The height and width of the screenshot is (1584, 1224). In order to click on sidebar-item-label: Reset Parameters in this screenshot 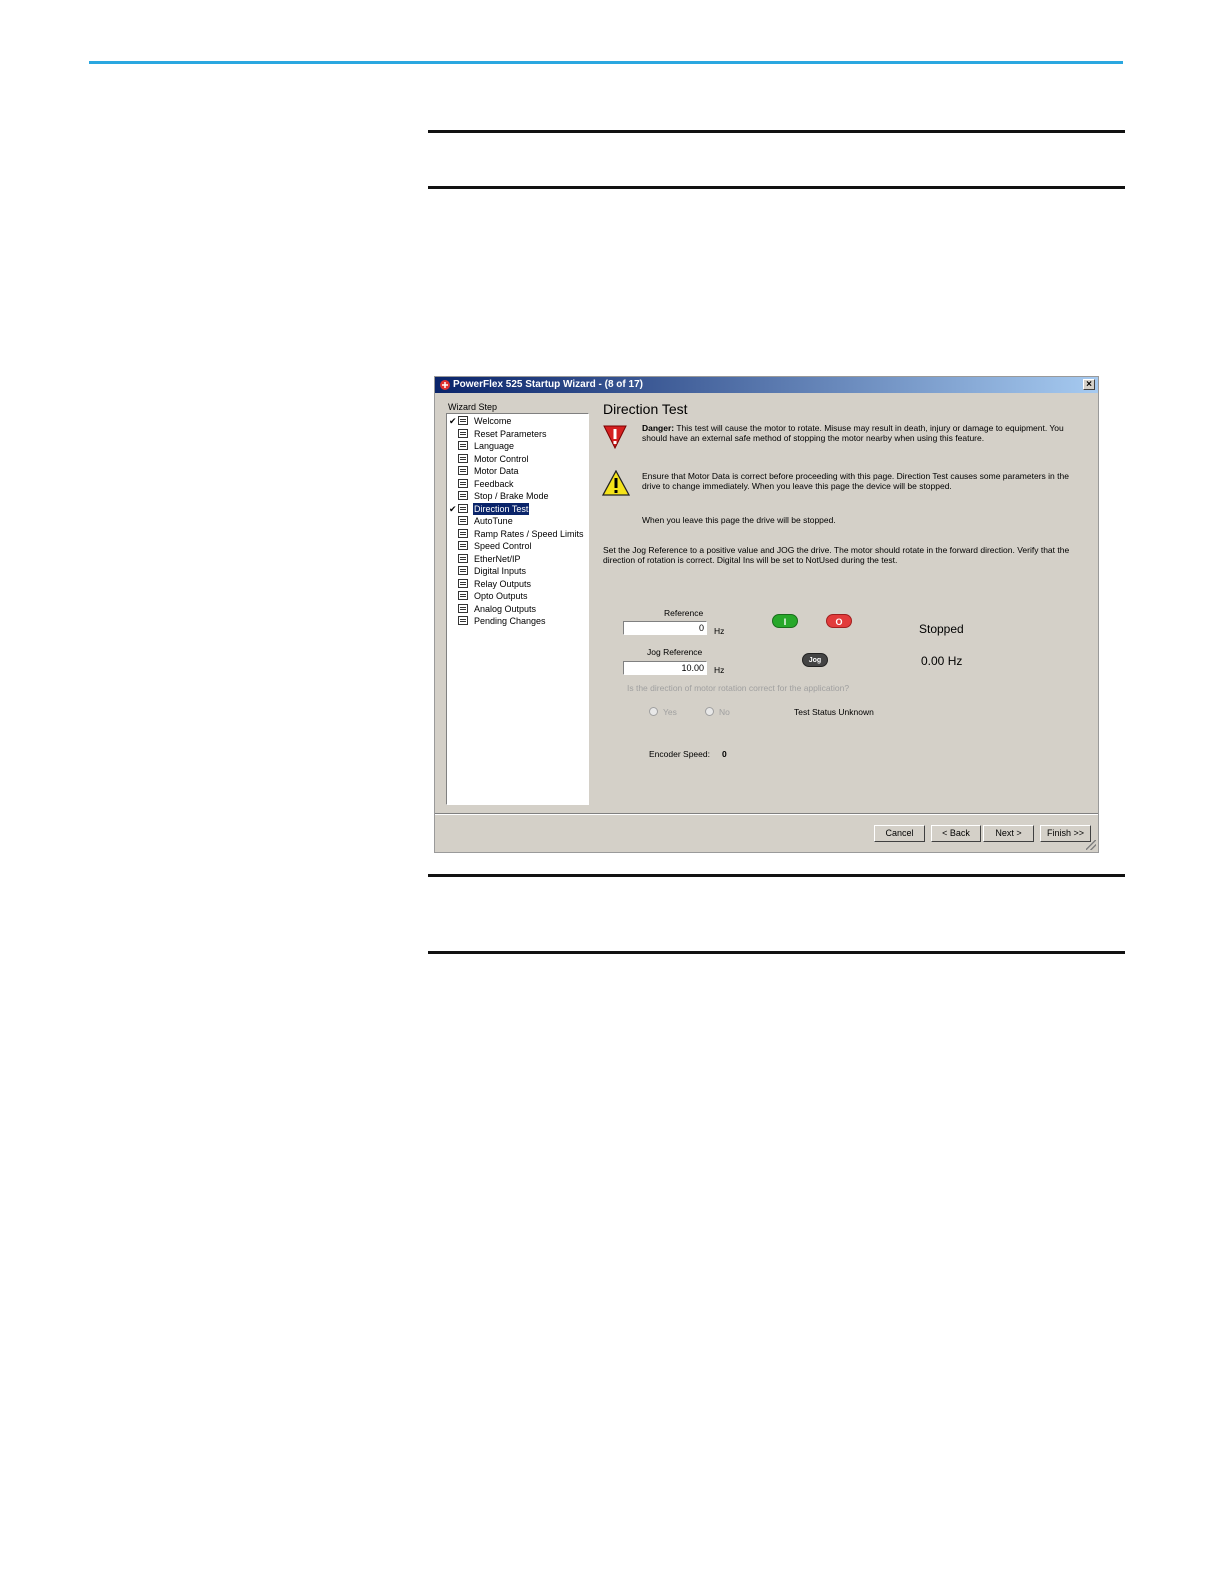, I will do `click(510, 433)`.